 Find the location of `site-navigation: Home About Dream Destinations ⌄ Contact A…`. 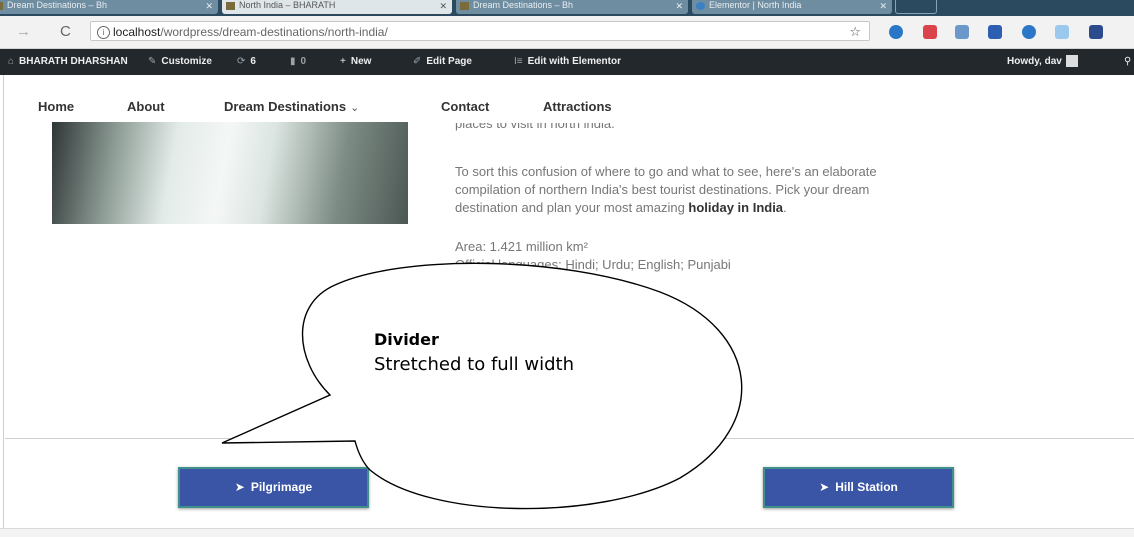

site-navigation: Home About Dream Destinations ⌄ Contact A… is located at coordinates (567, 100).